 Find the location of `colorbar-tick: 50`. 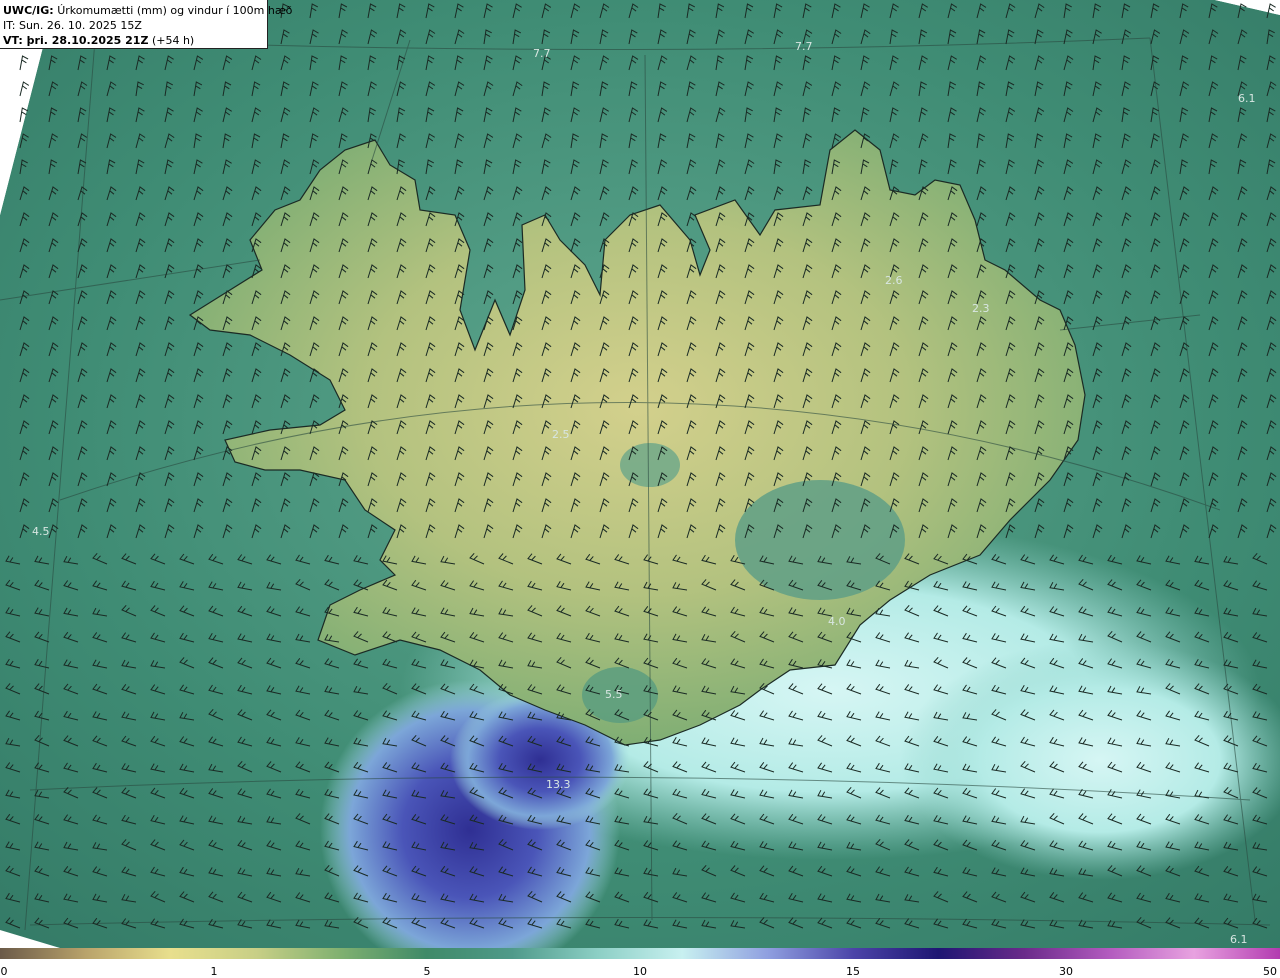

colorbar-tick: 50 is located at coordinates (1270, 971).